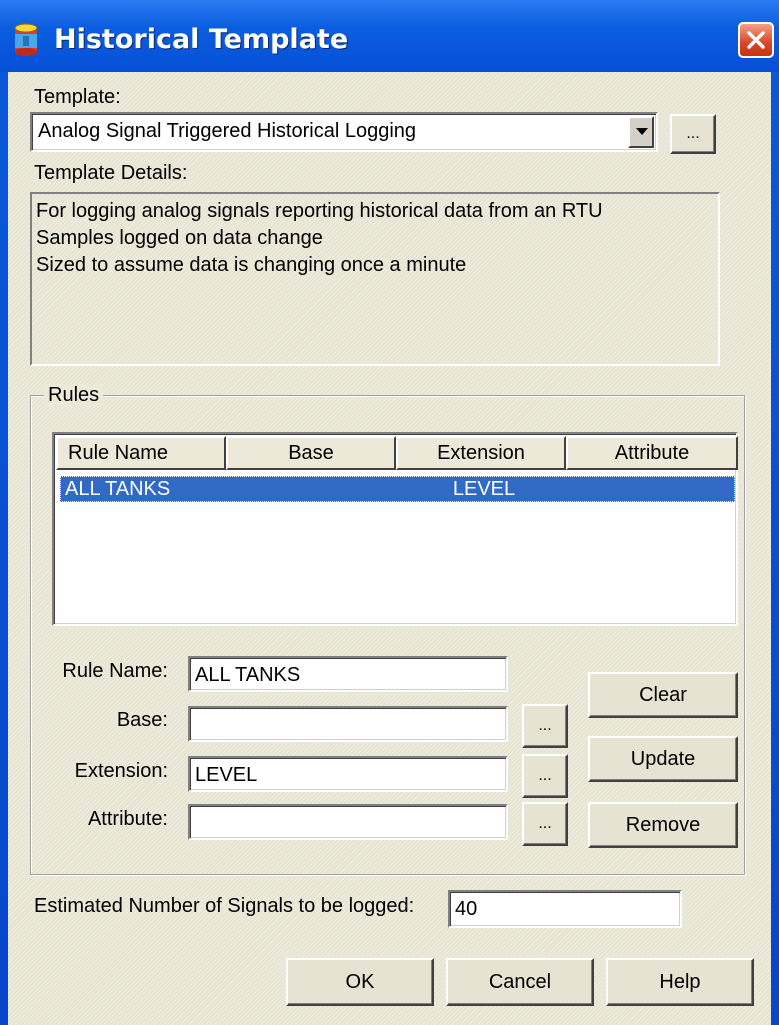 This screenshot has width=779, height=1025. What do you see at coordinates (26, 39) in the screenshot?
I see `database-cylinder-icon` at bounding box center [26, 39].